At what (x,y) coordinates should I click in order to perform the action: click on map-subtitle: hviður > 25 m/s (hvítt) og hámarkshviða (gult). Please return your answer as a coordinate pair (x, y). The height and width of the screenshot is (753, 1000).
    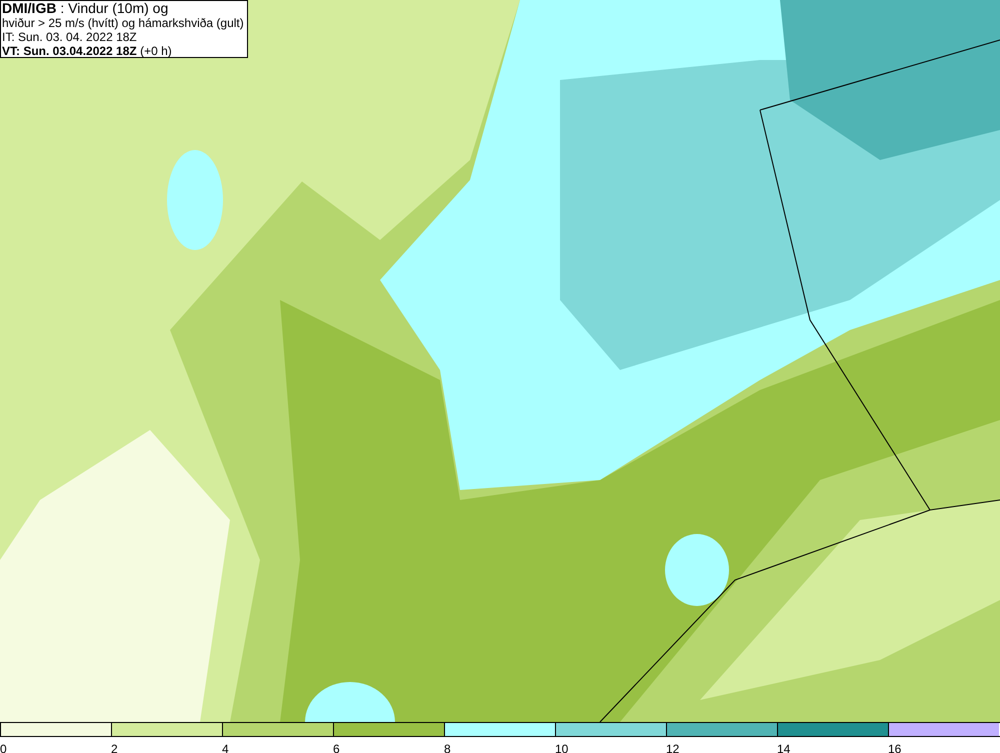
    Looking at the image, I should click on (123, 23).